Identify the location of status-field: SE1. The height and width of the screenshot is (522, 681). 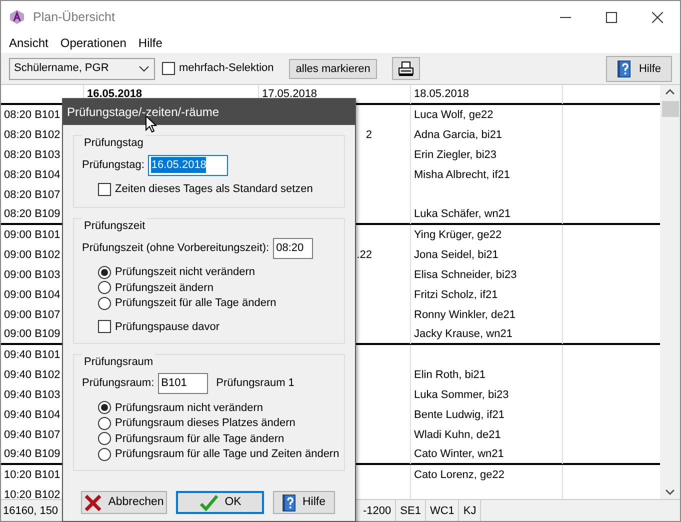
(411, 510).